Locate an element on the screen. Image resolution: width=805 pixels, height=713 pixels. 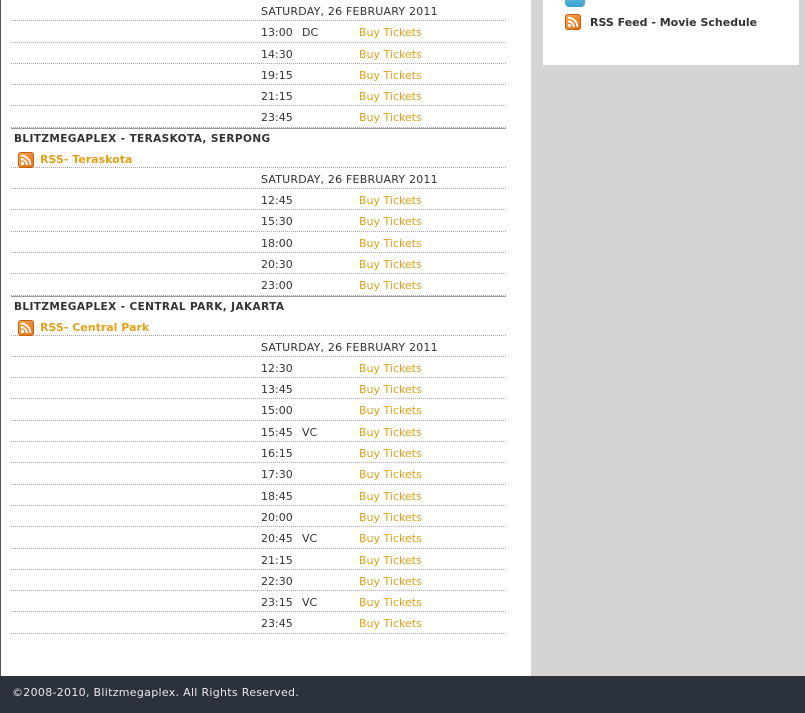
showtime-row: 20:00 Buy Tickets is located at coordinates (258, 517).